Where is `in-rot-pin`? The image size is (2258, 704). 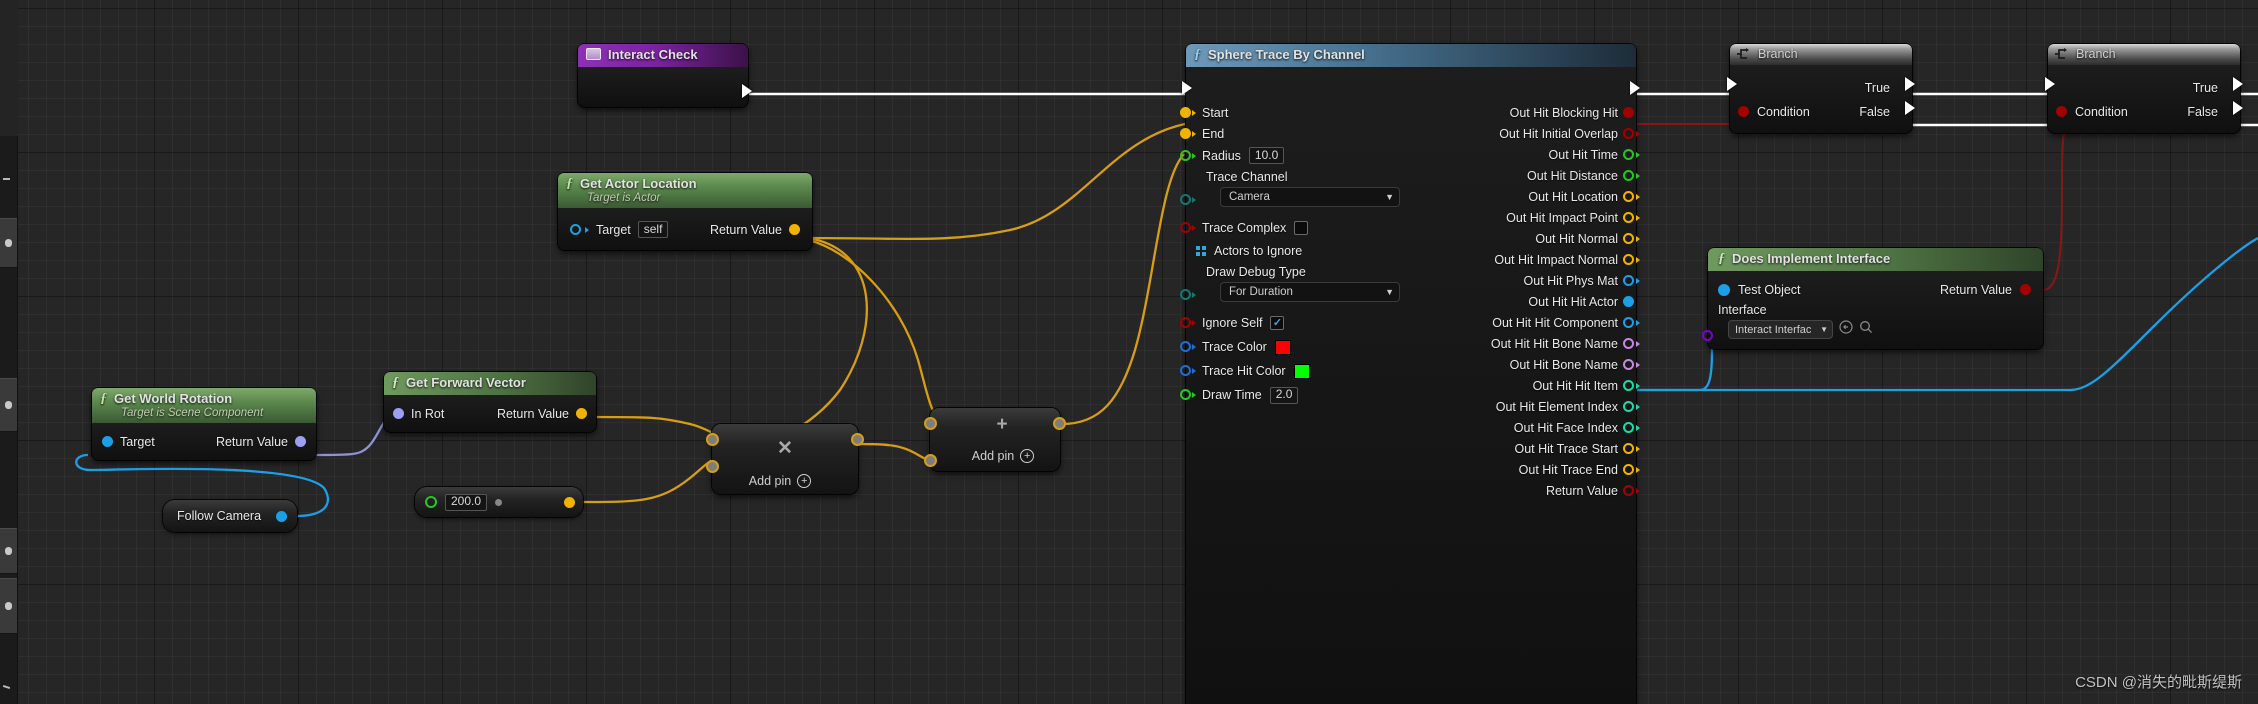 in-rot-pin is located at coordinates (398, 413).